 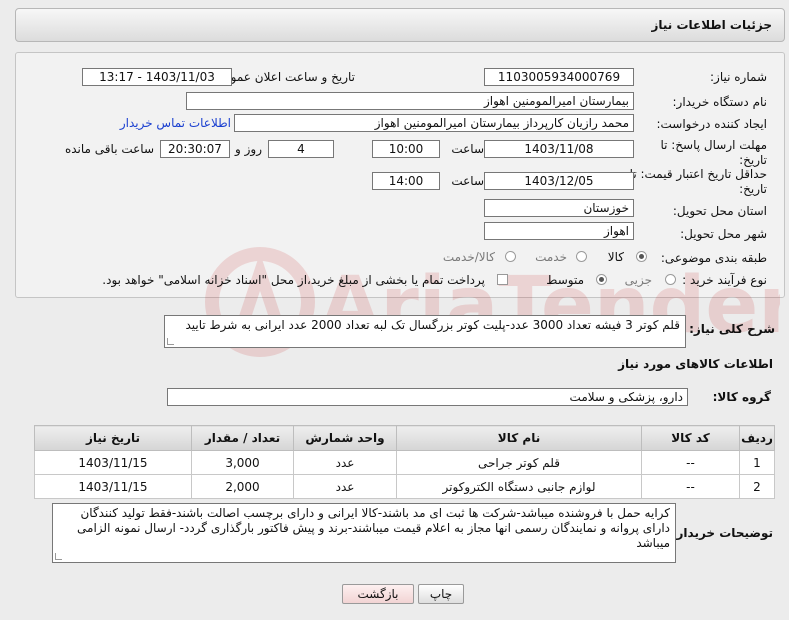 I want to click on remaining-label: ساعت باقی مانده, so click(x=109, y=149).